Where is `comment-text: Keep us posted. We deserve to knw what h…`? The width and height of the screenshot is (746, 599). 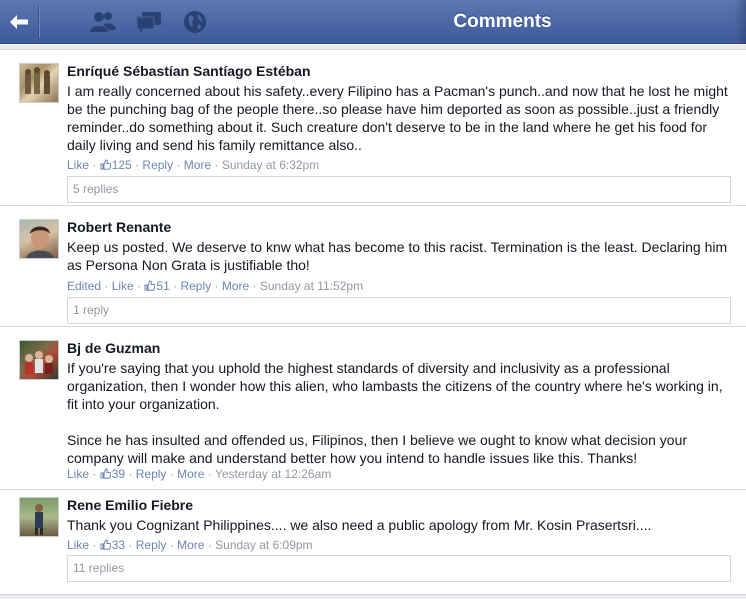
comment-text: Keep us posted. We deserve to knw what h… is located at coordinates (397, 256).